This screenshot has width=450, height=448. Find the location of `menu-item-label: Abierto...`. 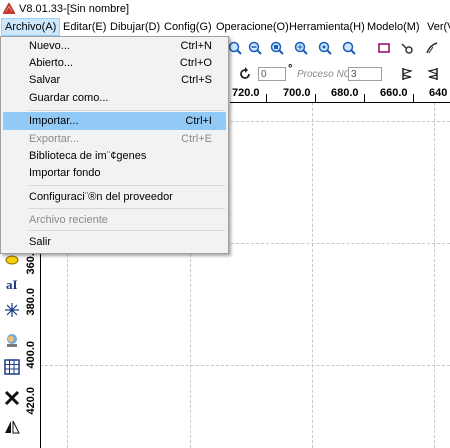

menu-item-label: Abierto... is located at coordinates (51, 63).